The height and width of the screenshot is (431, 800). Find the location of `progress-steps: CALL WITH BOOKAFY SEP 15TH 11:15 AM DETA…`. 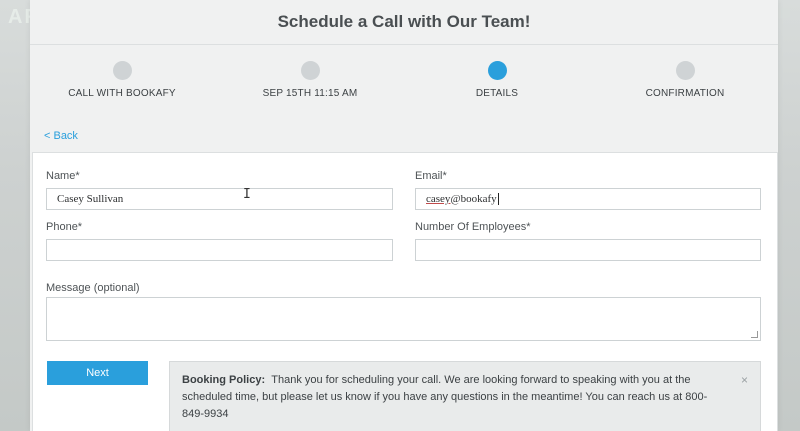

progress-steps: CALL WITH BOOKAFY SEP 15TH 11:15 AM DETA… is located at coordinates (404, 91).